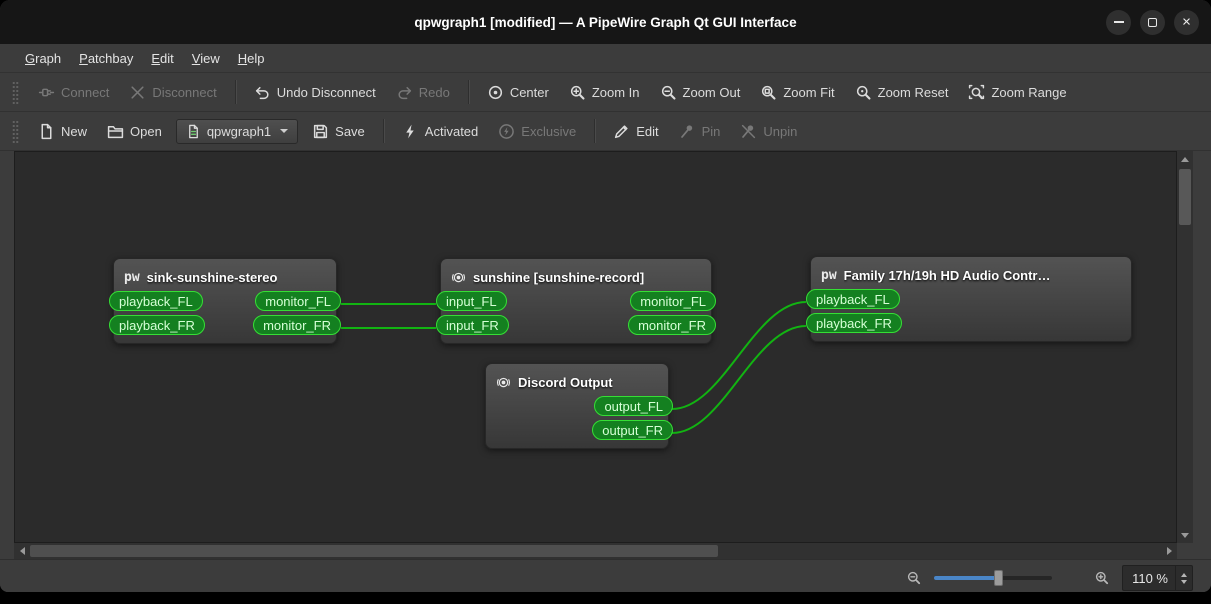 The height and width of the screenshot is (604, 1211). What do you see at coordinates (157, 313) in the screenshot?
I see `input-ports: playback_FL playback_FR` at bounding box center [157, 313].